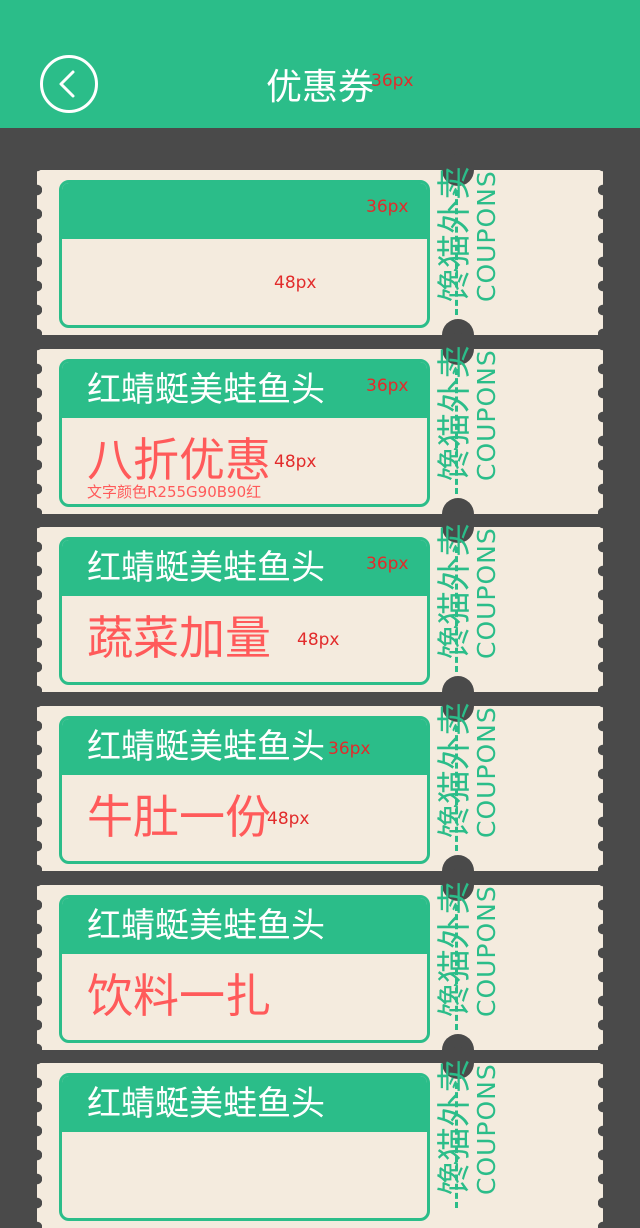  I want to click on coupon-card: 红蜻蜓美蛙鱼头 牛肚一份 36px 48px, so click(244, 790).